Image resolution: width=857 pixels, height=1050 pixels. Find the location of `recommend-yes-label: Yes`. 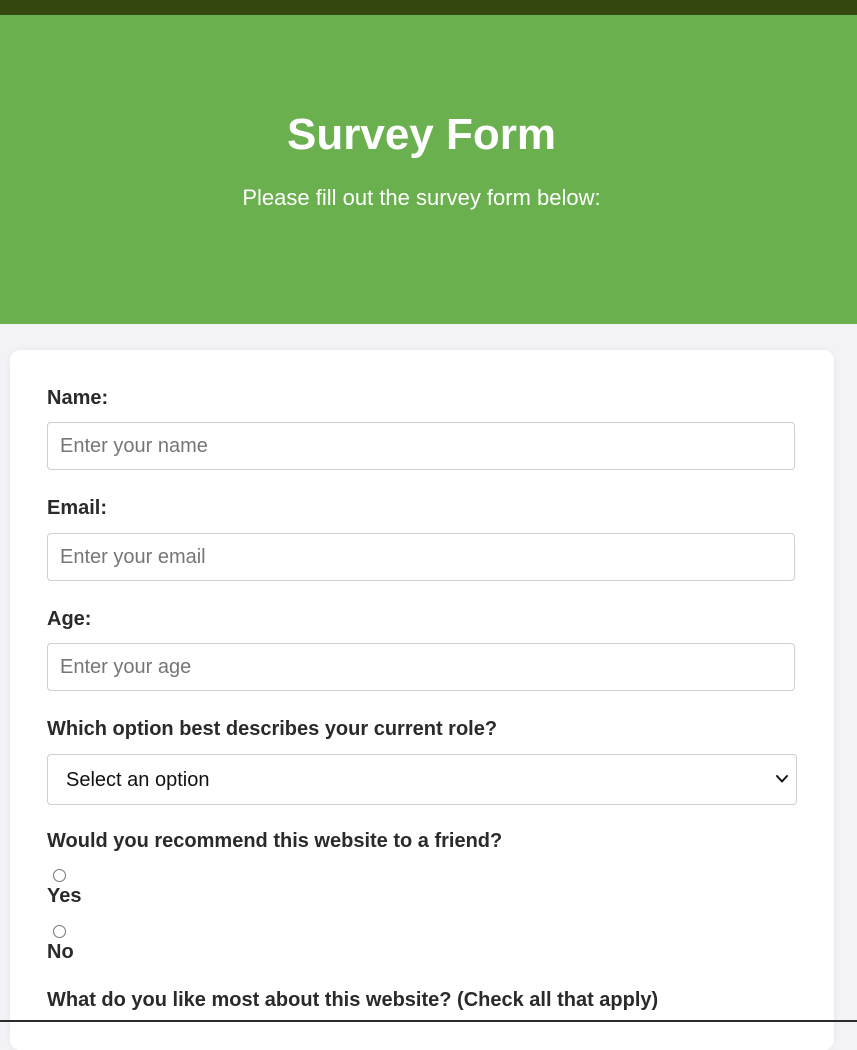

recommend-yes-label: Yes is located at coordinates (64, 896).